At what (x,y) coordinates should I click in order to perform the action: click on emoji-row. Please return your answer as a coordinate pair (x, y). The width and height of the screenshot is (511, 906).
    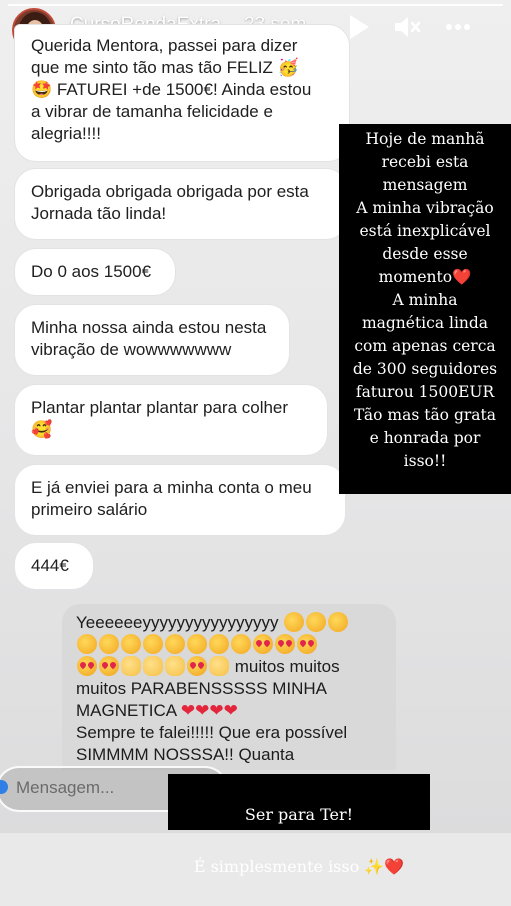
    Looking at the image, I should click on (229, 645).